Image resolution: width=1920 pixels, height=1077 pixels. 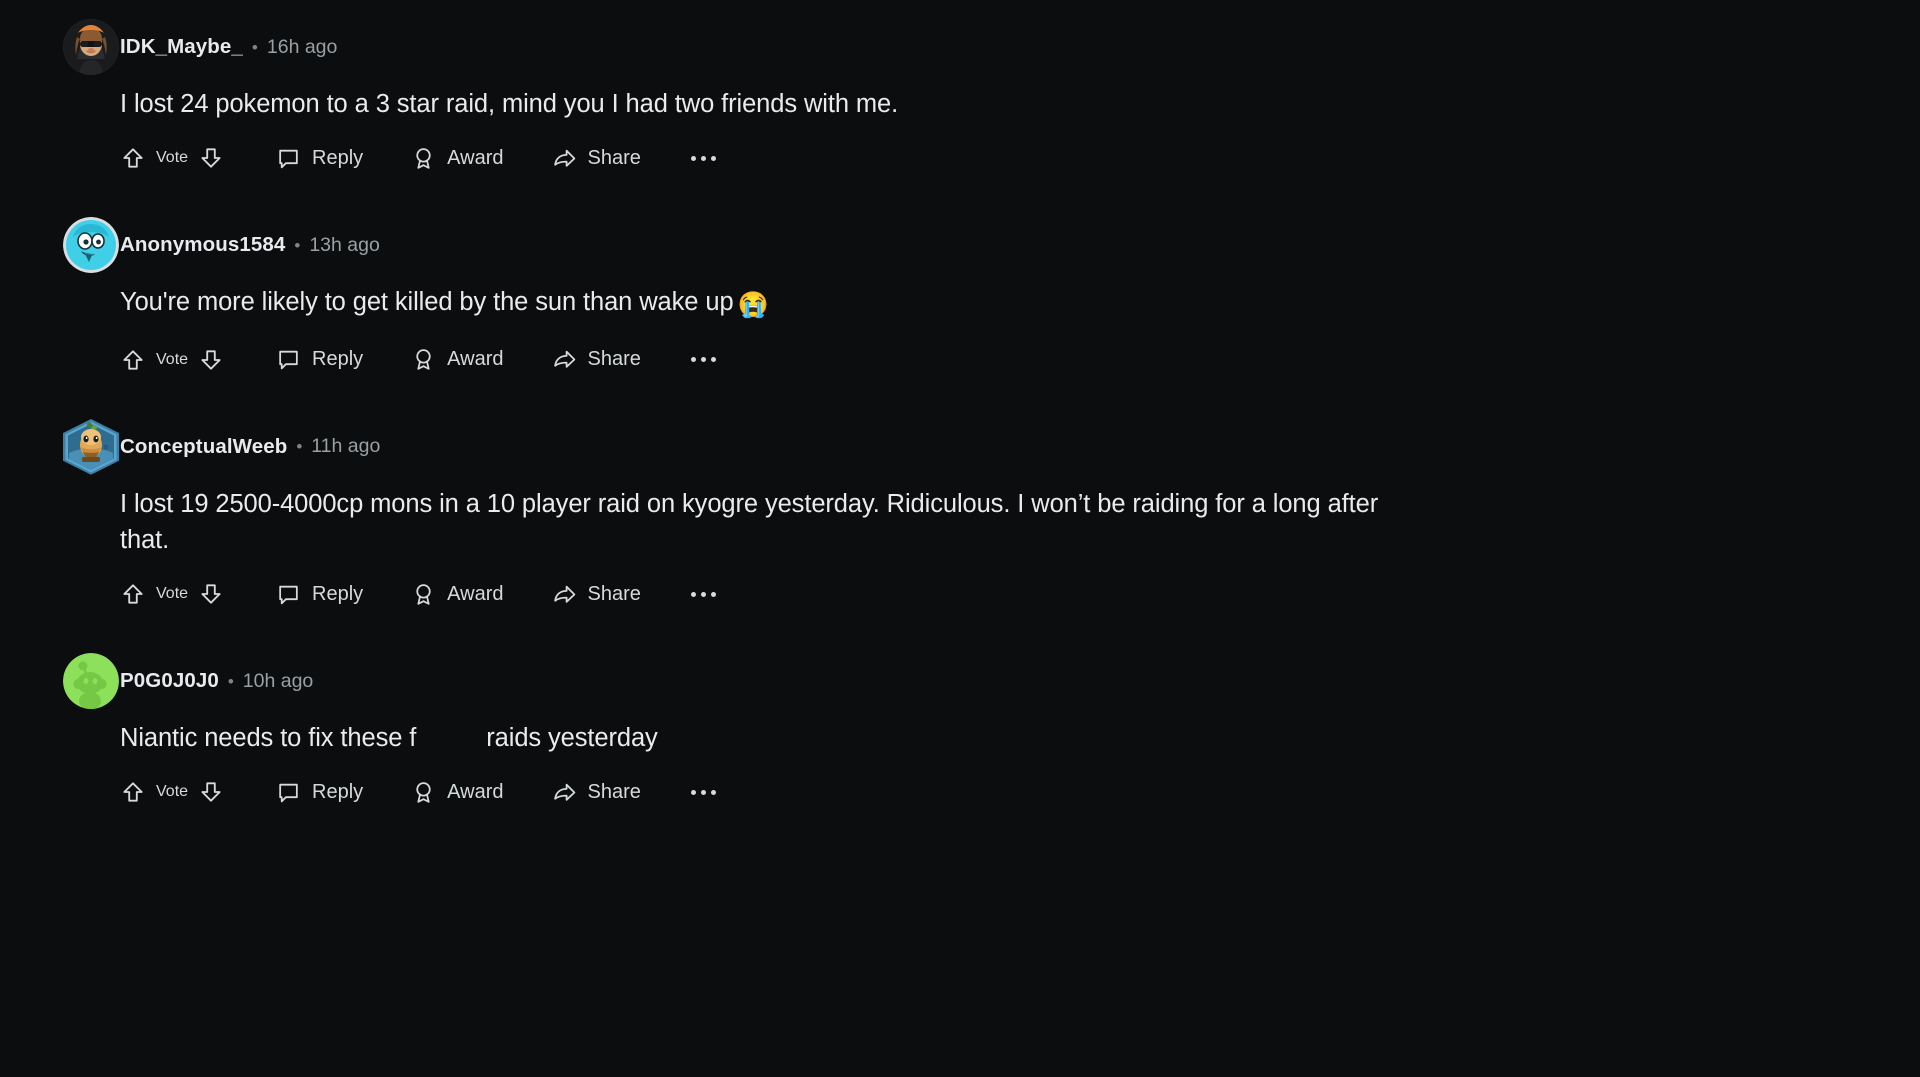 What do you see at coordinates (302, 46) in the screenshot?
I see `comment-timestamp: 16h ago` at bounding box center [302, 46].